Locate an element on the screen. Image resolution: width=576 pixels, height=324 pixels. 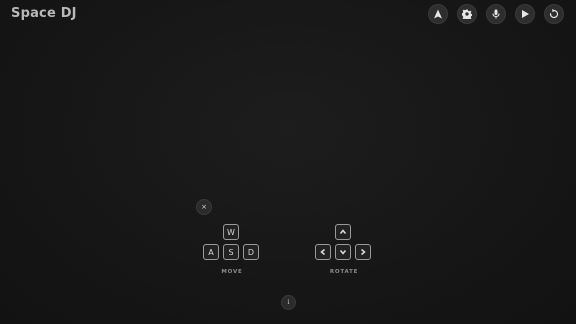
reset-icon is located at coordinates (554, 14).